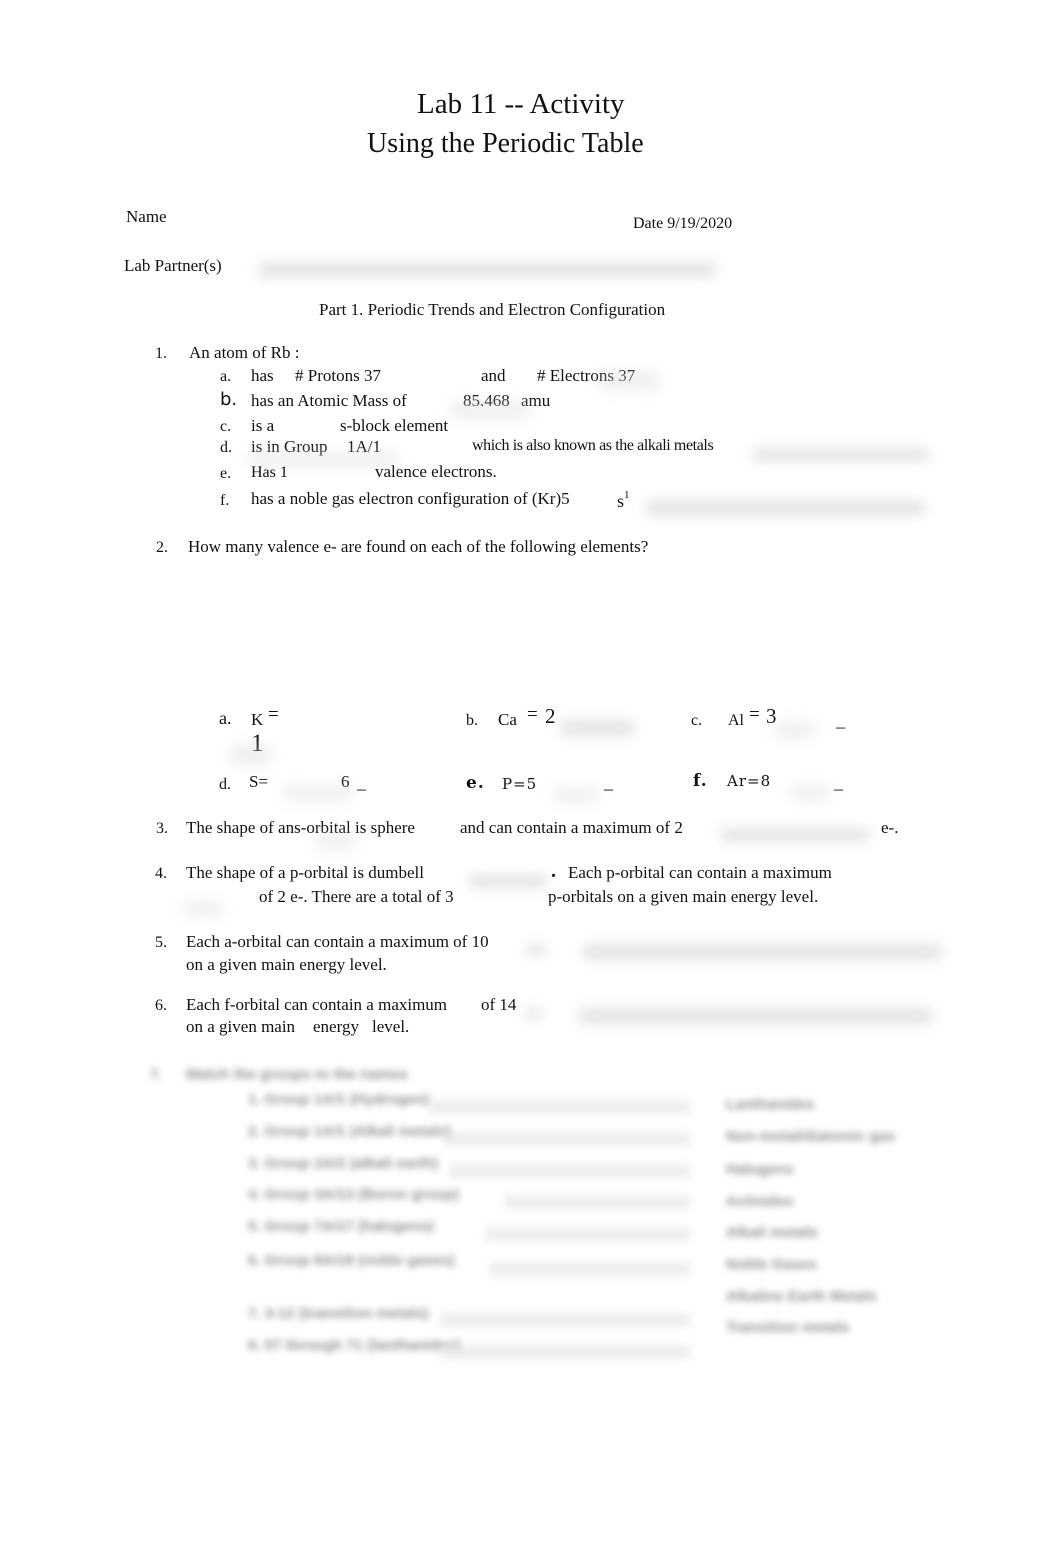 Image resolution: width=1062 pixels, height=1561 pixels. What do you see at coordinates (550, 716) in the screenshot?
I see `q2b-answer: 2` at bounding box center [550, 716].